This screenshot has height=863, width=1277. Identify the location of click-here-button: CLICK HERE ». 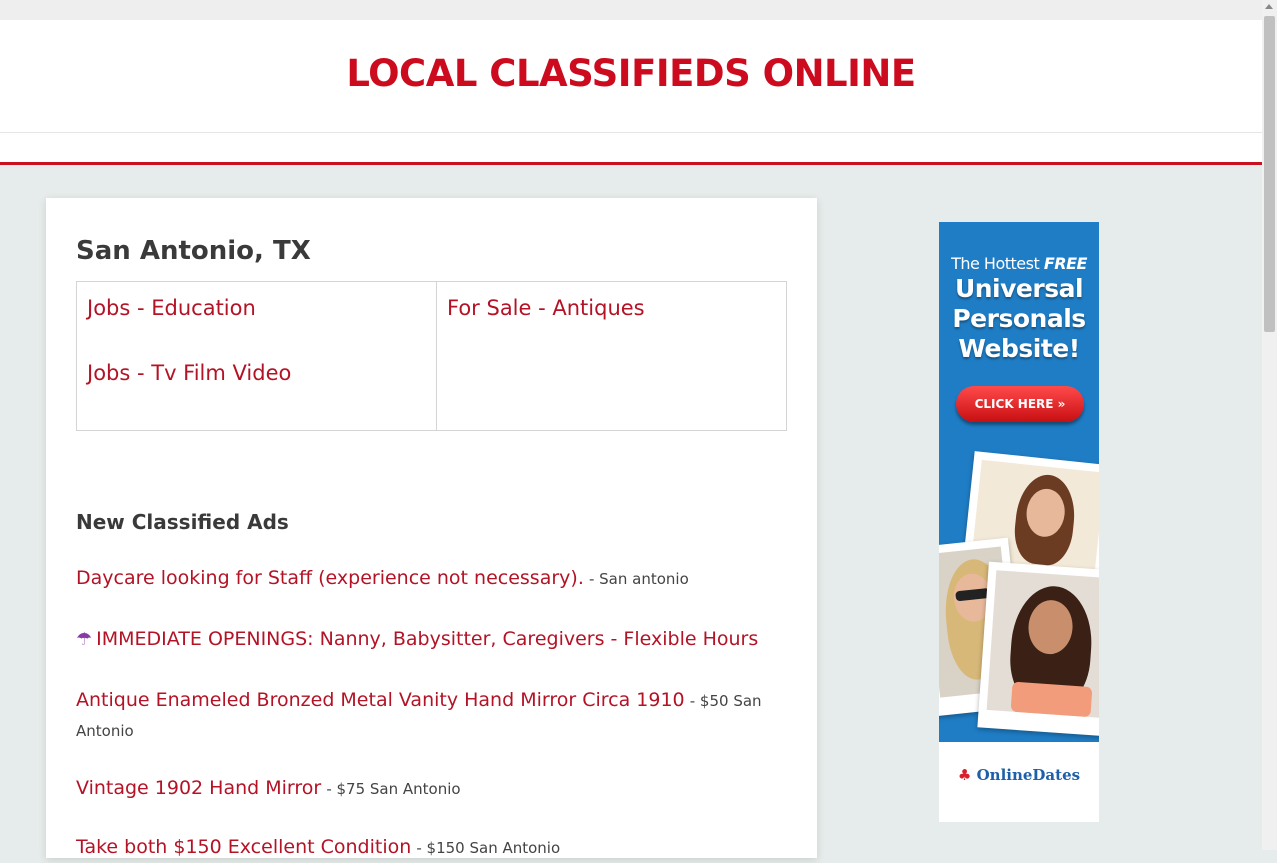
(1020, 404).